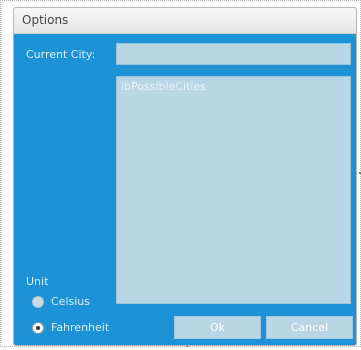  What do you see at coordinates (163, 86) in the screenshot?
I see `listbox-placeholder: lbPossibleCities` at bounding box center [163, 86].